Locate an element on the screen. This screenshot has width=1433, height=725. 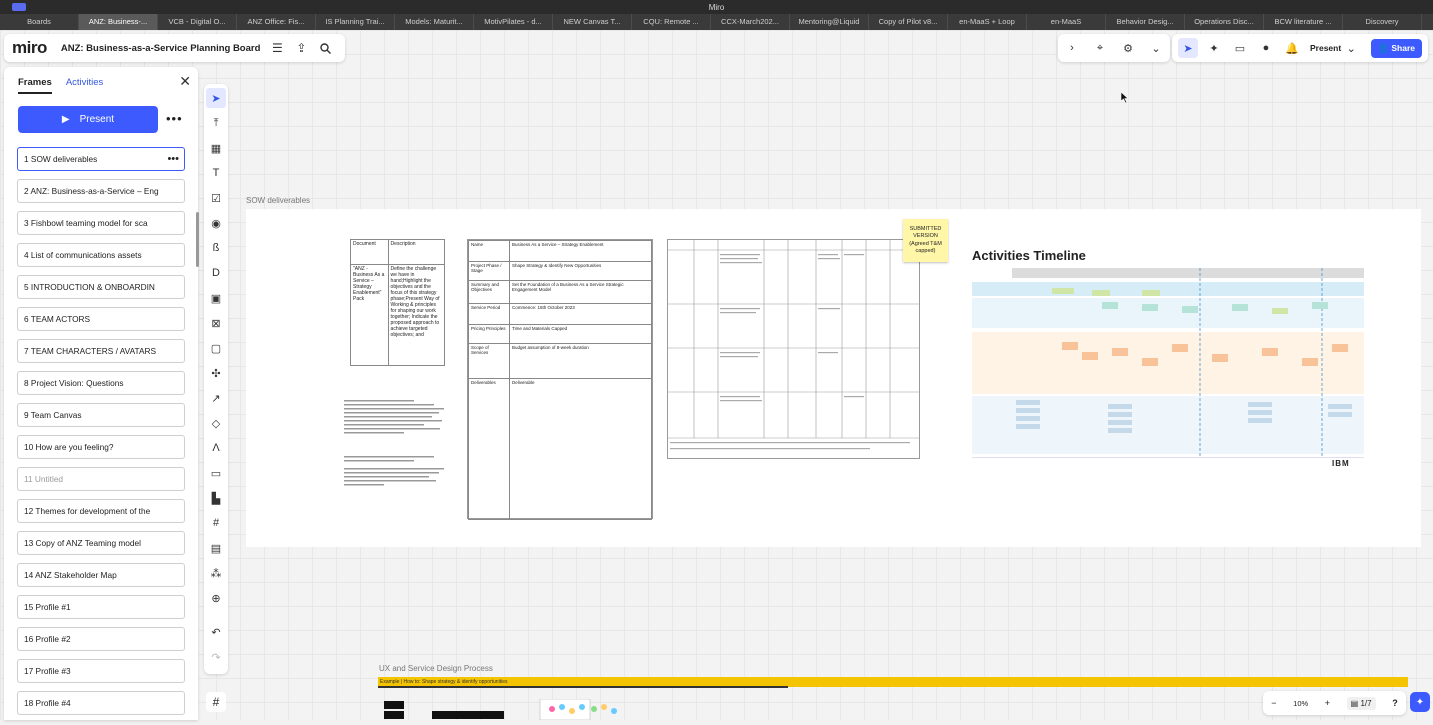
cursor-icon: ➤ is located at coordinates (1188, 48).